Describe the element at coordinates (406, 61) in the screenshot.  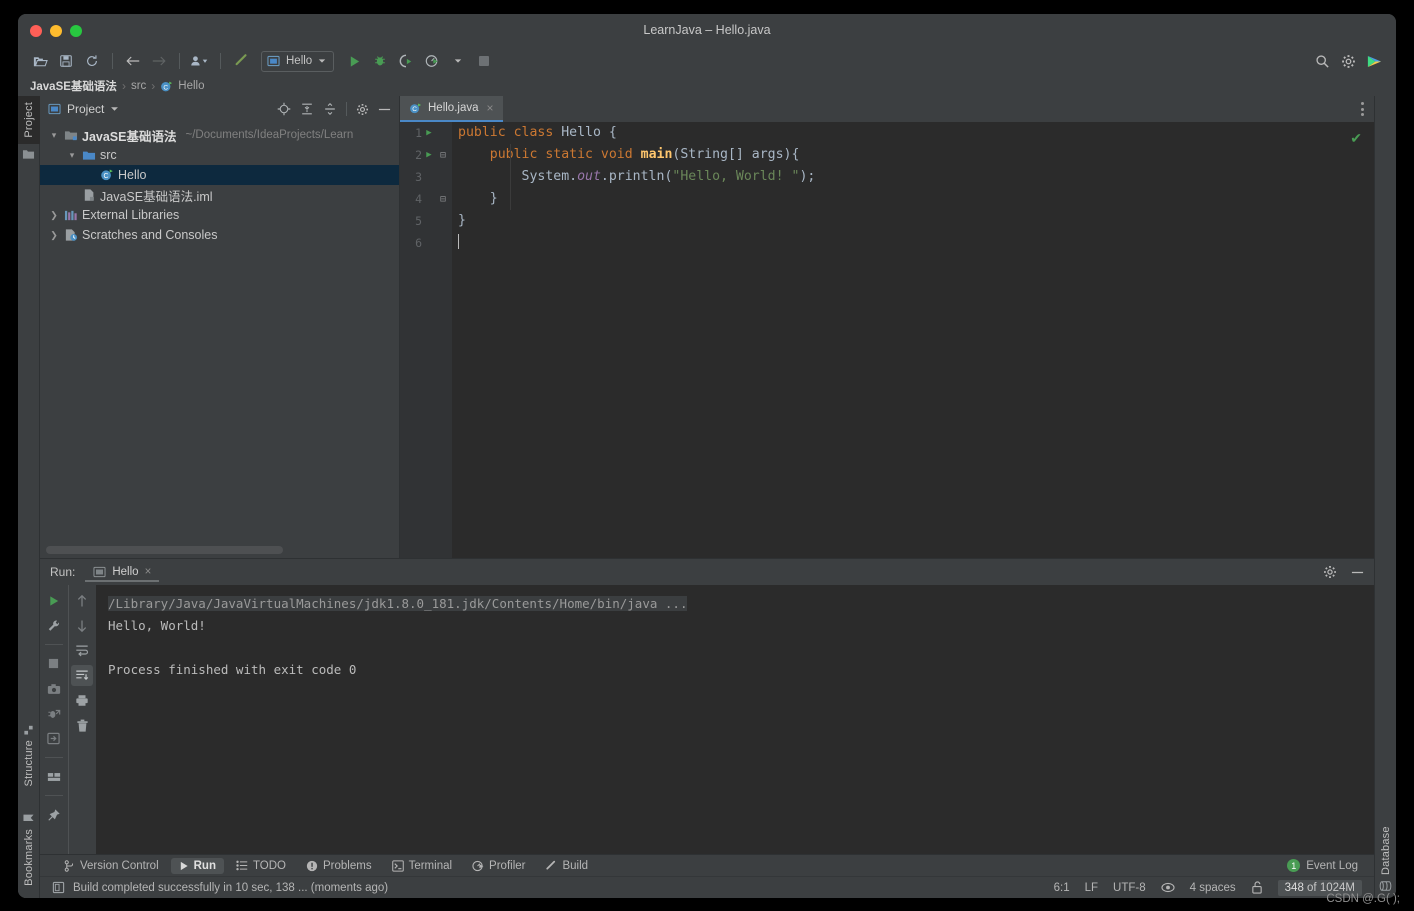
I see `run-with-coverage-icon` at that location.